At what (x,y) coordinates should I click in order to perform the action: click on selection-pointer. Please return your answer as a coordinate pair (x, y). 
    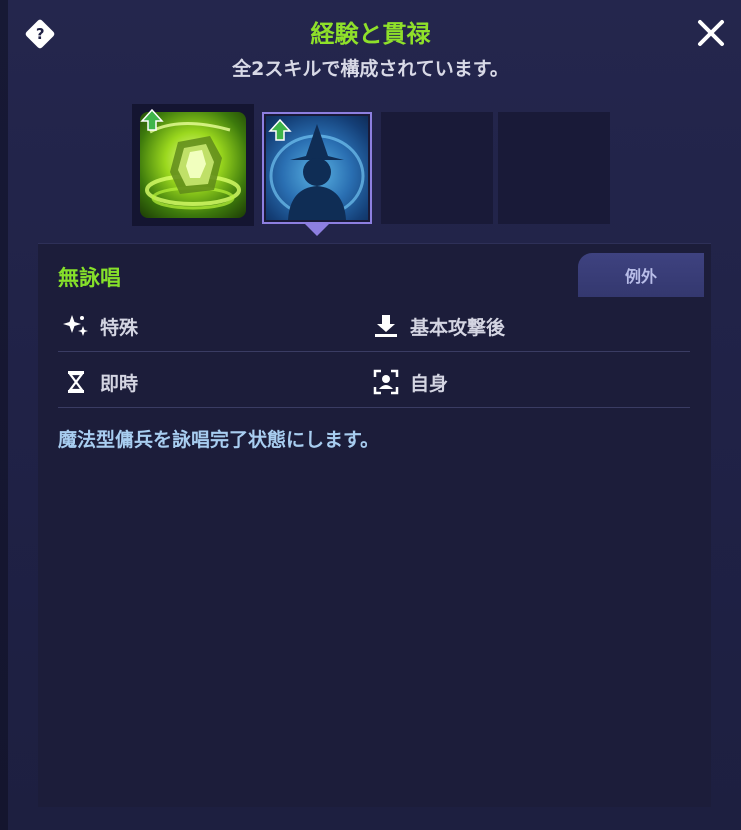
    Looking at the image, I should click on (317, 230).